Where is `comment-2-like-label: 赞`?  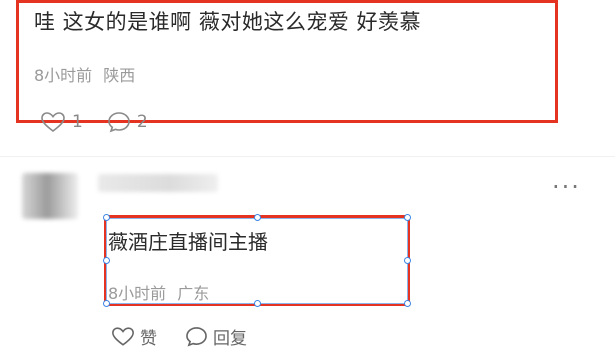 comment-2-like-label: 赞 is located at coordinates (148, 339).